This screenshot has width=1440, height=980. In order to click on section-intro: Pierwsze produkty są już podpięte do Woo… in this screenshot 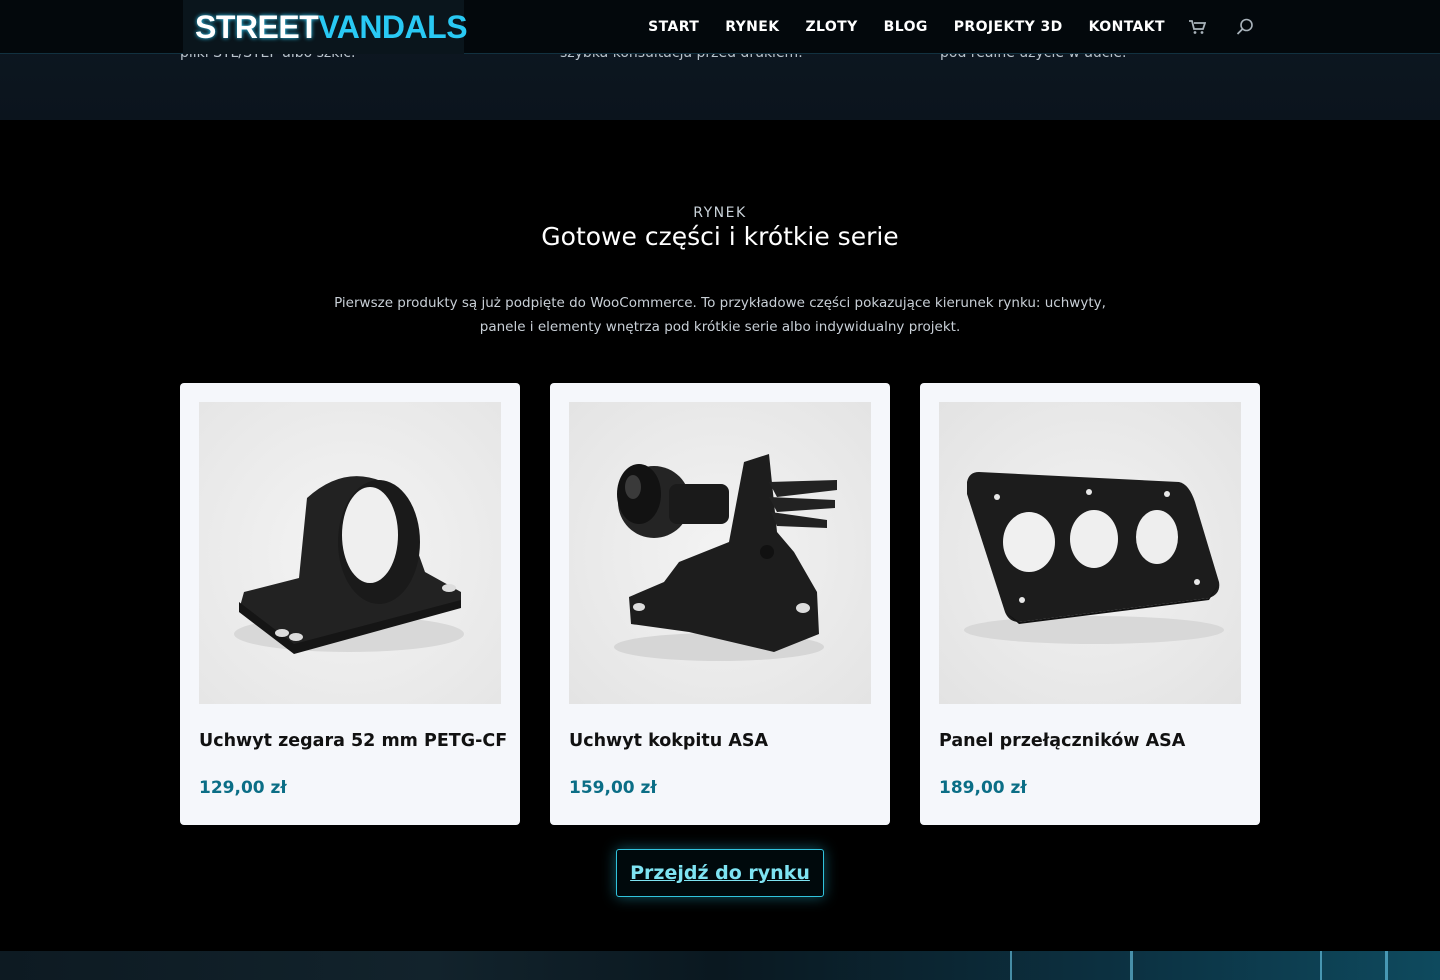, I will do `click(720, 315)`.